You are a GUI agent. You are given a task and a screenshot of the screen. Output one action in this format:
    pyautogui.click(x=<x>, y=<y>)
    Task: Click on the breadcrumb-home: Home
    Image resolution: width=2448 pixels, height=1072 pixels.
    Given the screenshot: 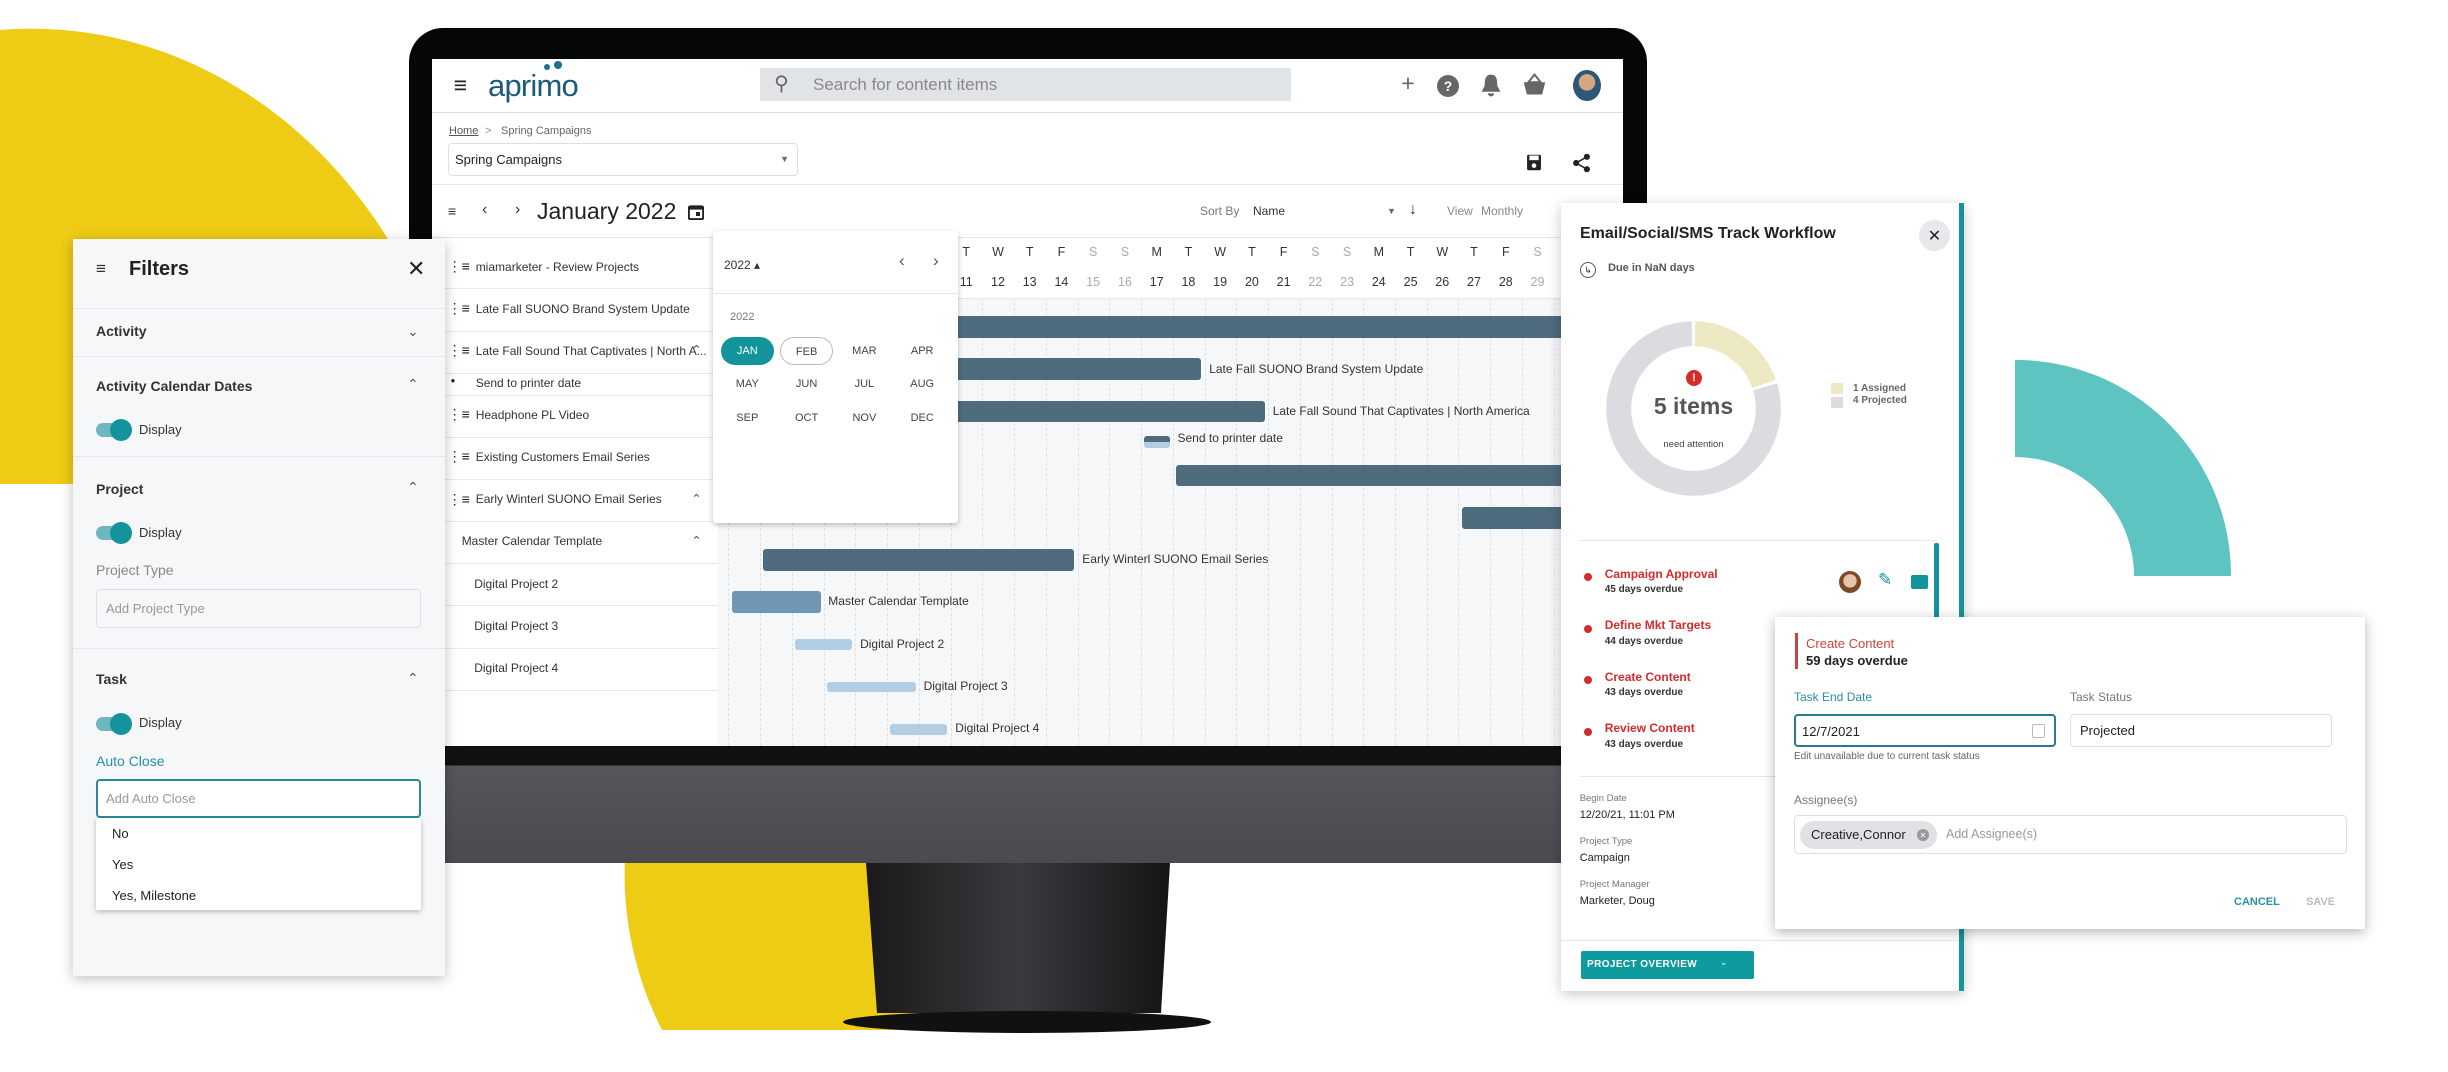 What is the action you would take?
    pyautogui.click(x=463, y=131)
    